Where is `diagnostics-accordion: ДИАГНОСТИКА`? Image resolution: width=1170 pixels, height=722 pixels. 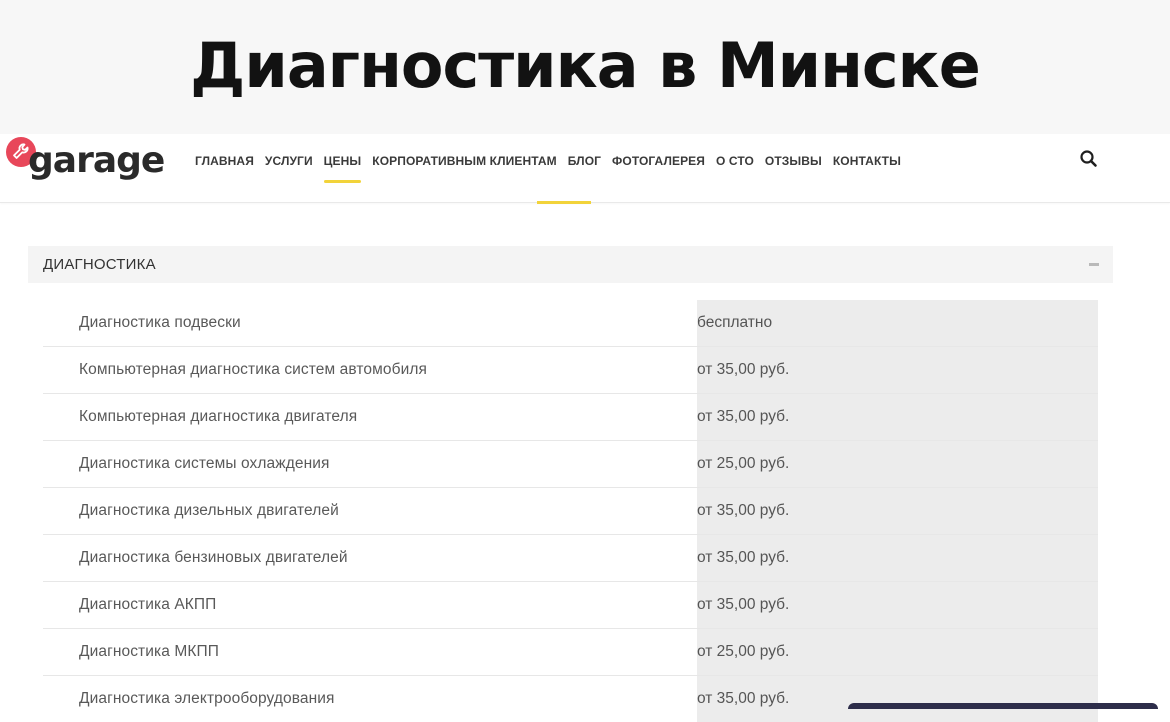 diagnostics-accordion: ДИАГНОСТИКА is located at coordinates (570, 264).